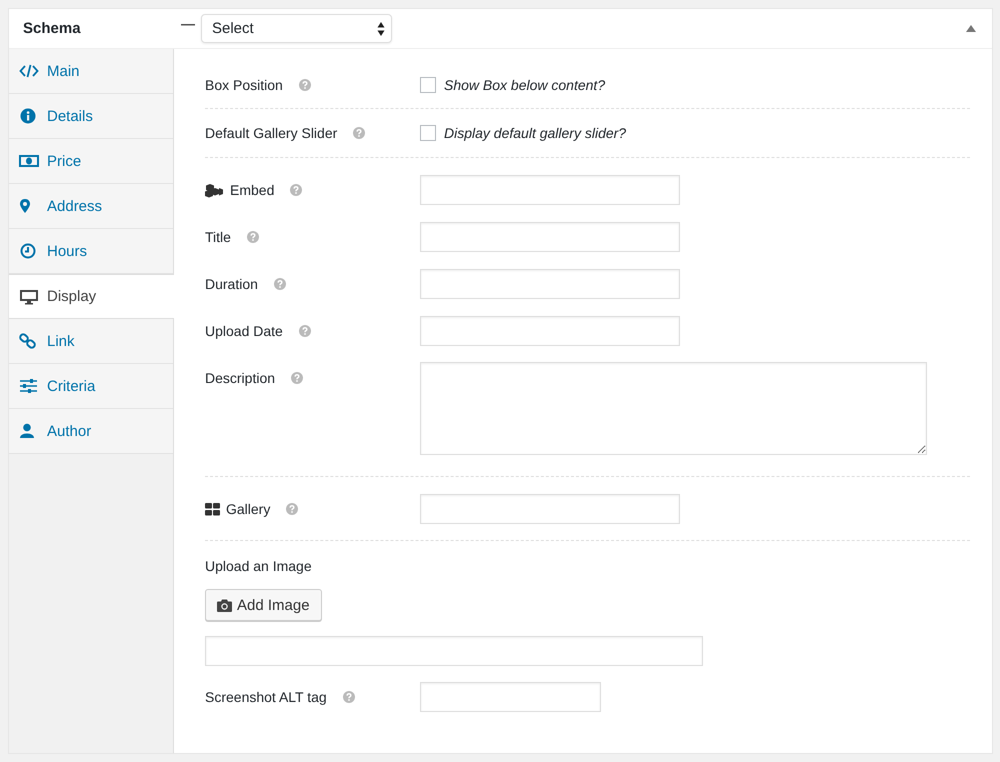  I want to click on panel-title: Schema, so click(52, 28).